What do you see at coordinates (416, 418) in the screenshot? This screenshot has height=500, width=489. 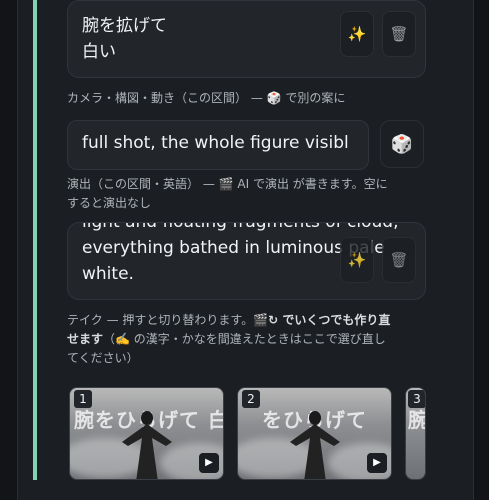 I see `take-thumb-overlay-text: 腕` at bounding box center [416, 418].